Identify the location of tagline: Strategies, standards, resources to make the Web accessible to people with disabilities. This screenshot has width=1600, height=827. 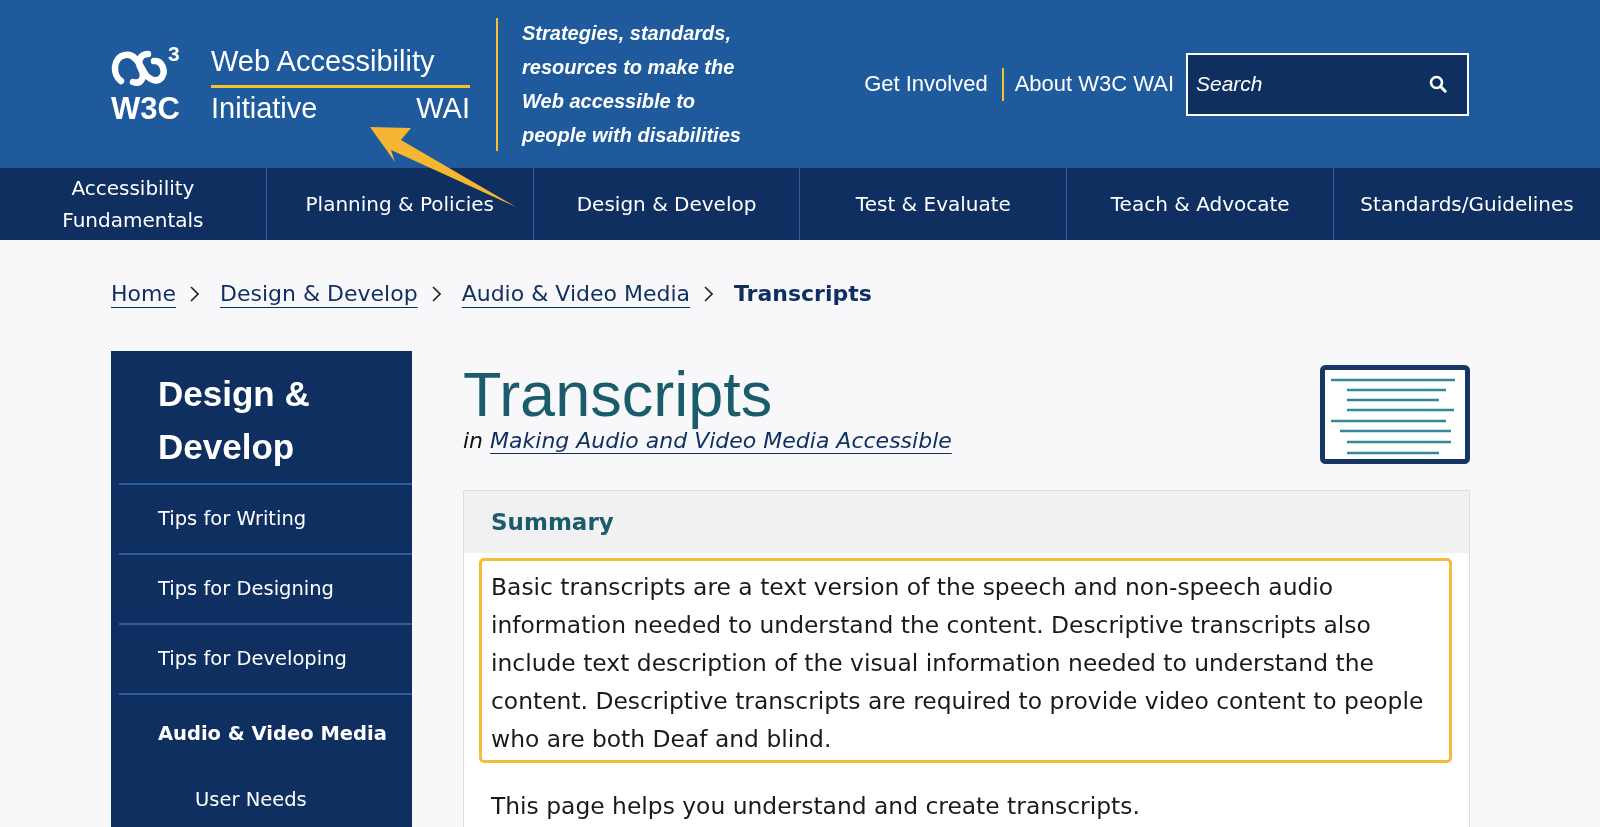
(632, 84).